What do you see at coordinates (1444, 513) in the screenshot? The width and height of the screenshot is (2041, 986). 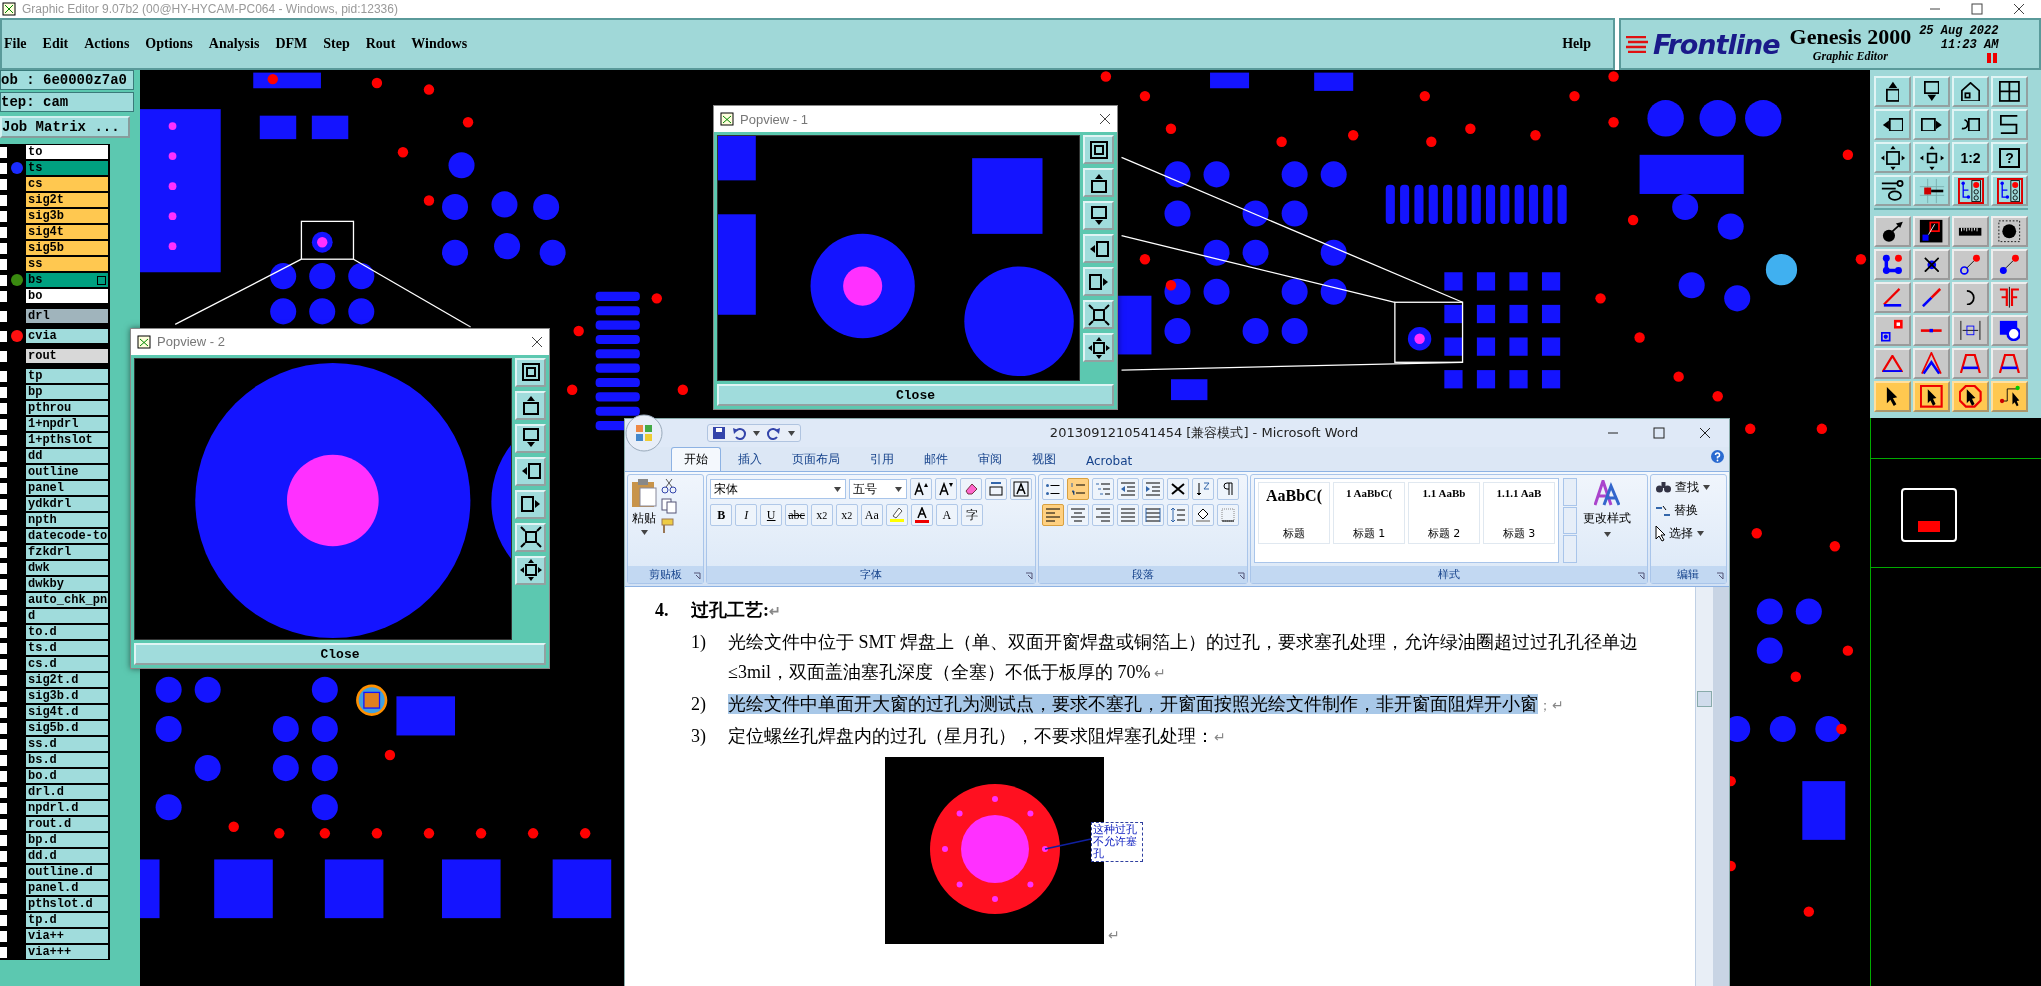 I see `style-tile: 1.1 AaBb 标题 2` at bounding box center [1444, 513].